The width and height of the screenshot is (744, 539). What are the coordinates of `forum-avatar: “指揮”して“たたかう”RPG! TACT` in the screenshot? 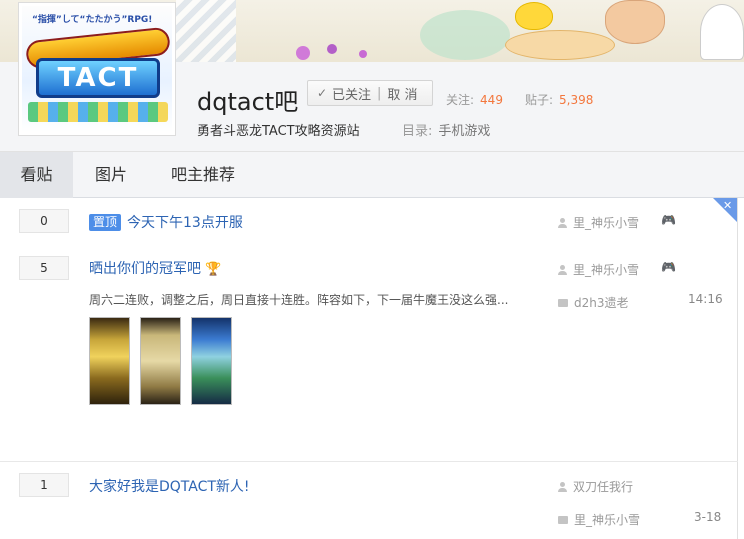 It's located at (97, 69).